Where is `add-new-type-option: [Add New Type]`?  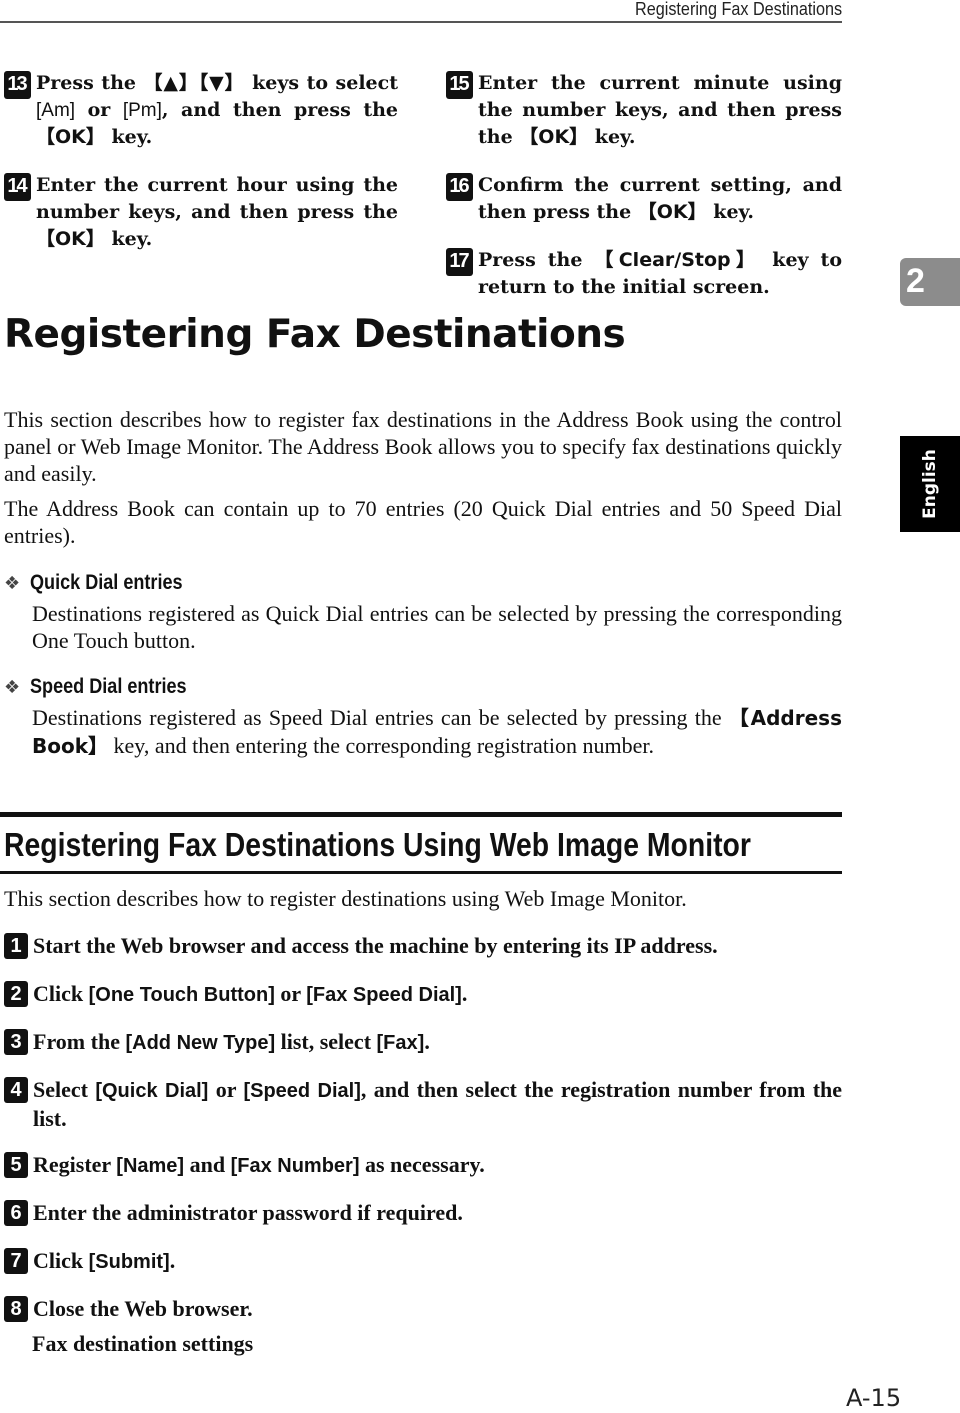 add-new-type-option: [Add New Type] is located at coordinates (200, 1043).